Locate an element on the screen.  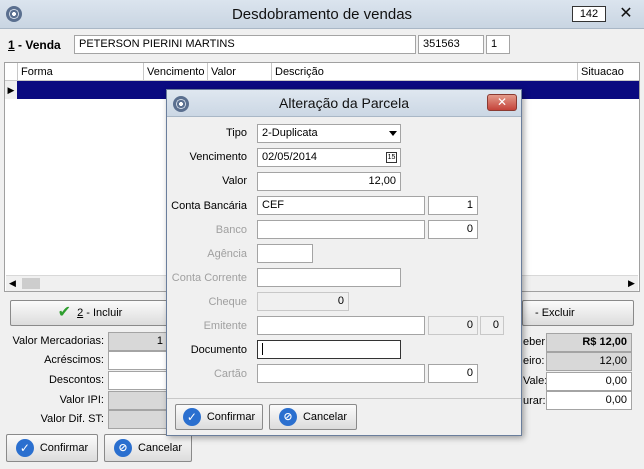
cartao-label: Cartão is located at coordinates (230, 374).